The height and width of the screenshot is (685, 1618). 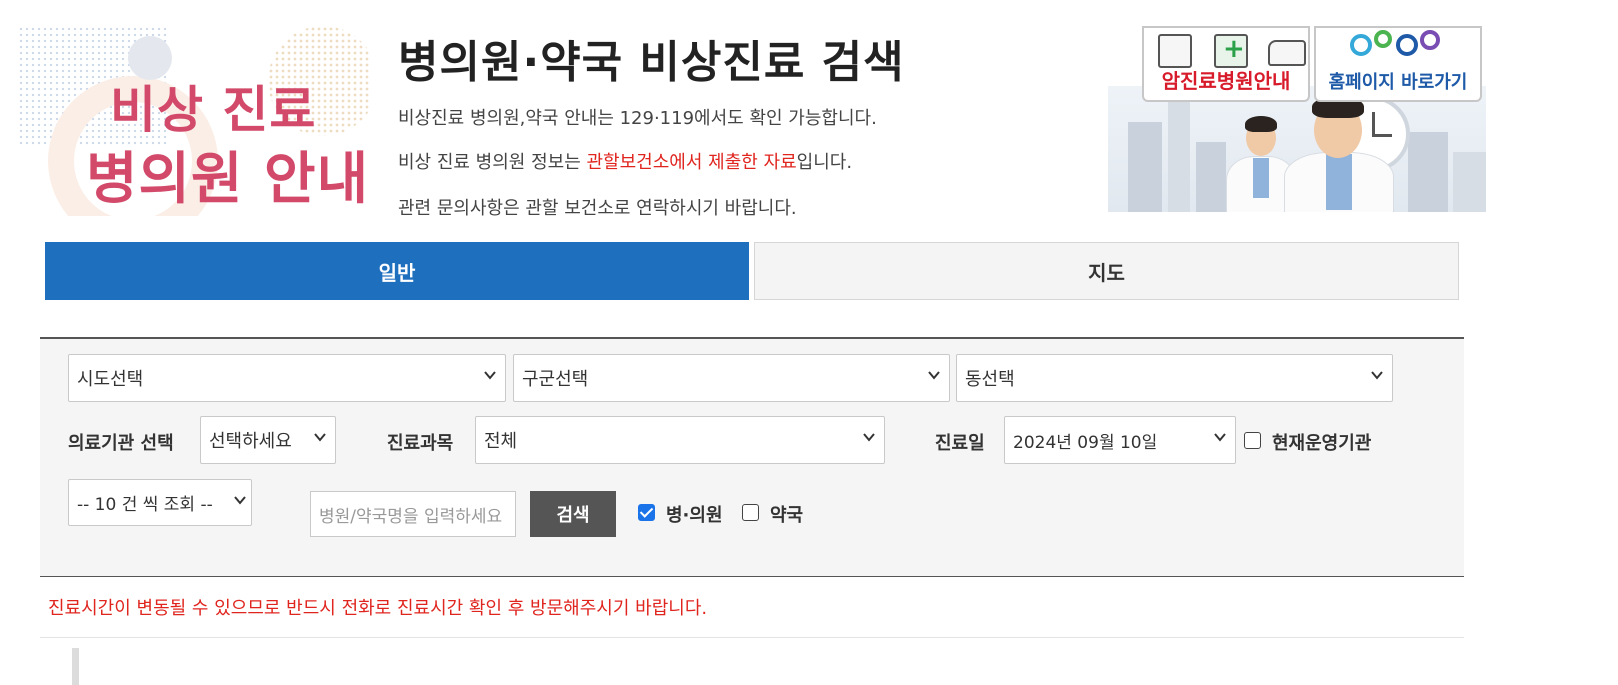 I want to click on date-label: 진료일, so click(x=960, y=443).